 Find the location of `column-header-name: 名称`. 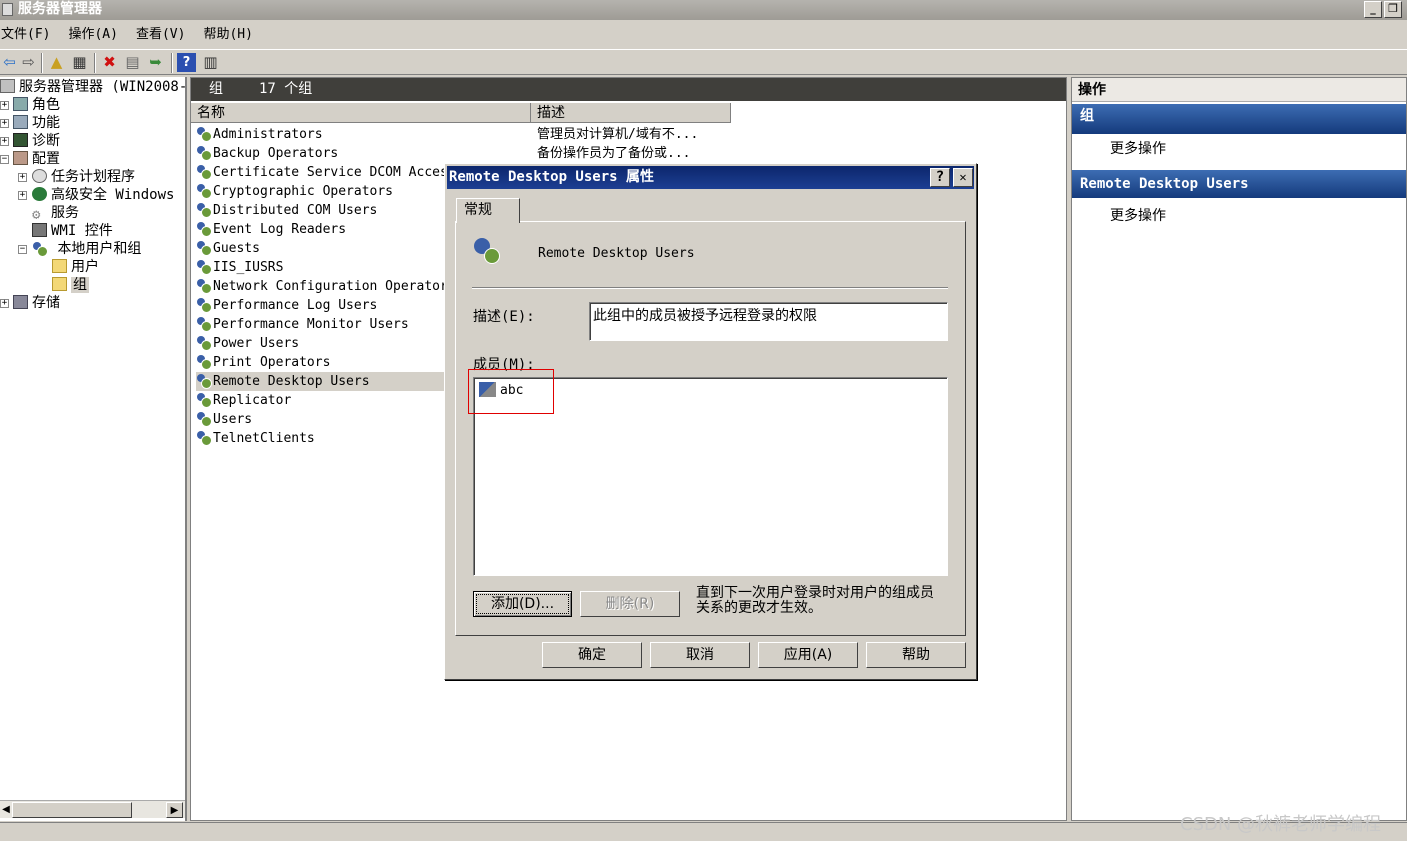

column-header-name: 名称 is located at coordinates (361, 113).